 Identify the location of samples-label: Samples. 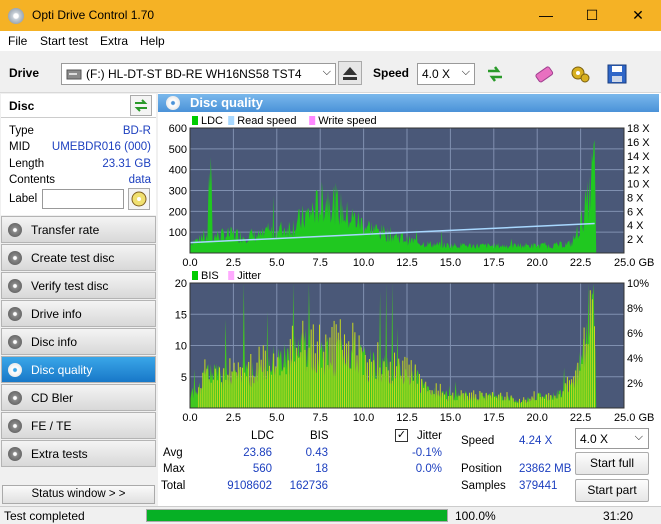
(483, 486).